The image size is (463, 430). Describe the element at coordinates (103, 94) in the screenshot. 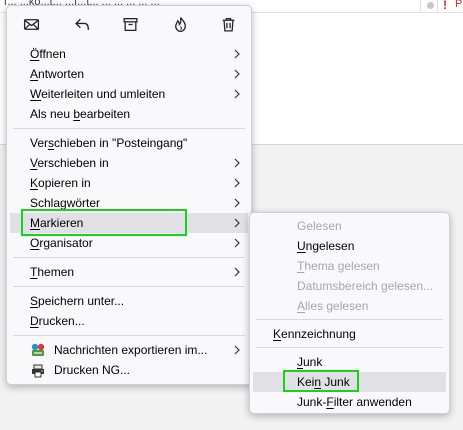

I see `menu-item-label: eiterleiten und umleiten` at that location.